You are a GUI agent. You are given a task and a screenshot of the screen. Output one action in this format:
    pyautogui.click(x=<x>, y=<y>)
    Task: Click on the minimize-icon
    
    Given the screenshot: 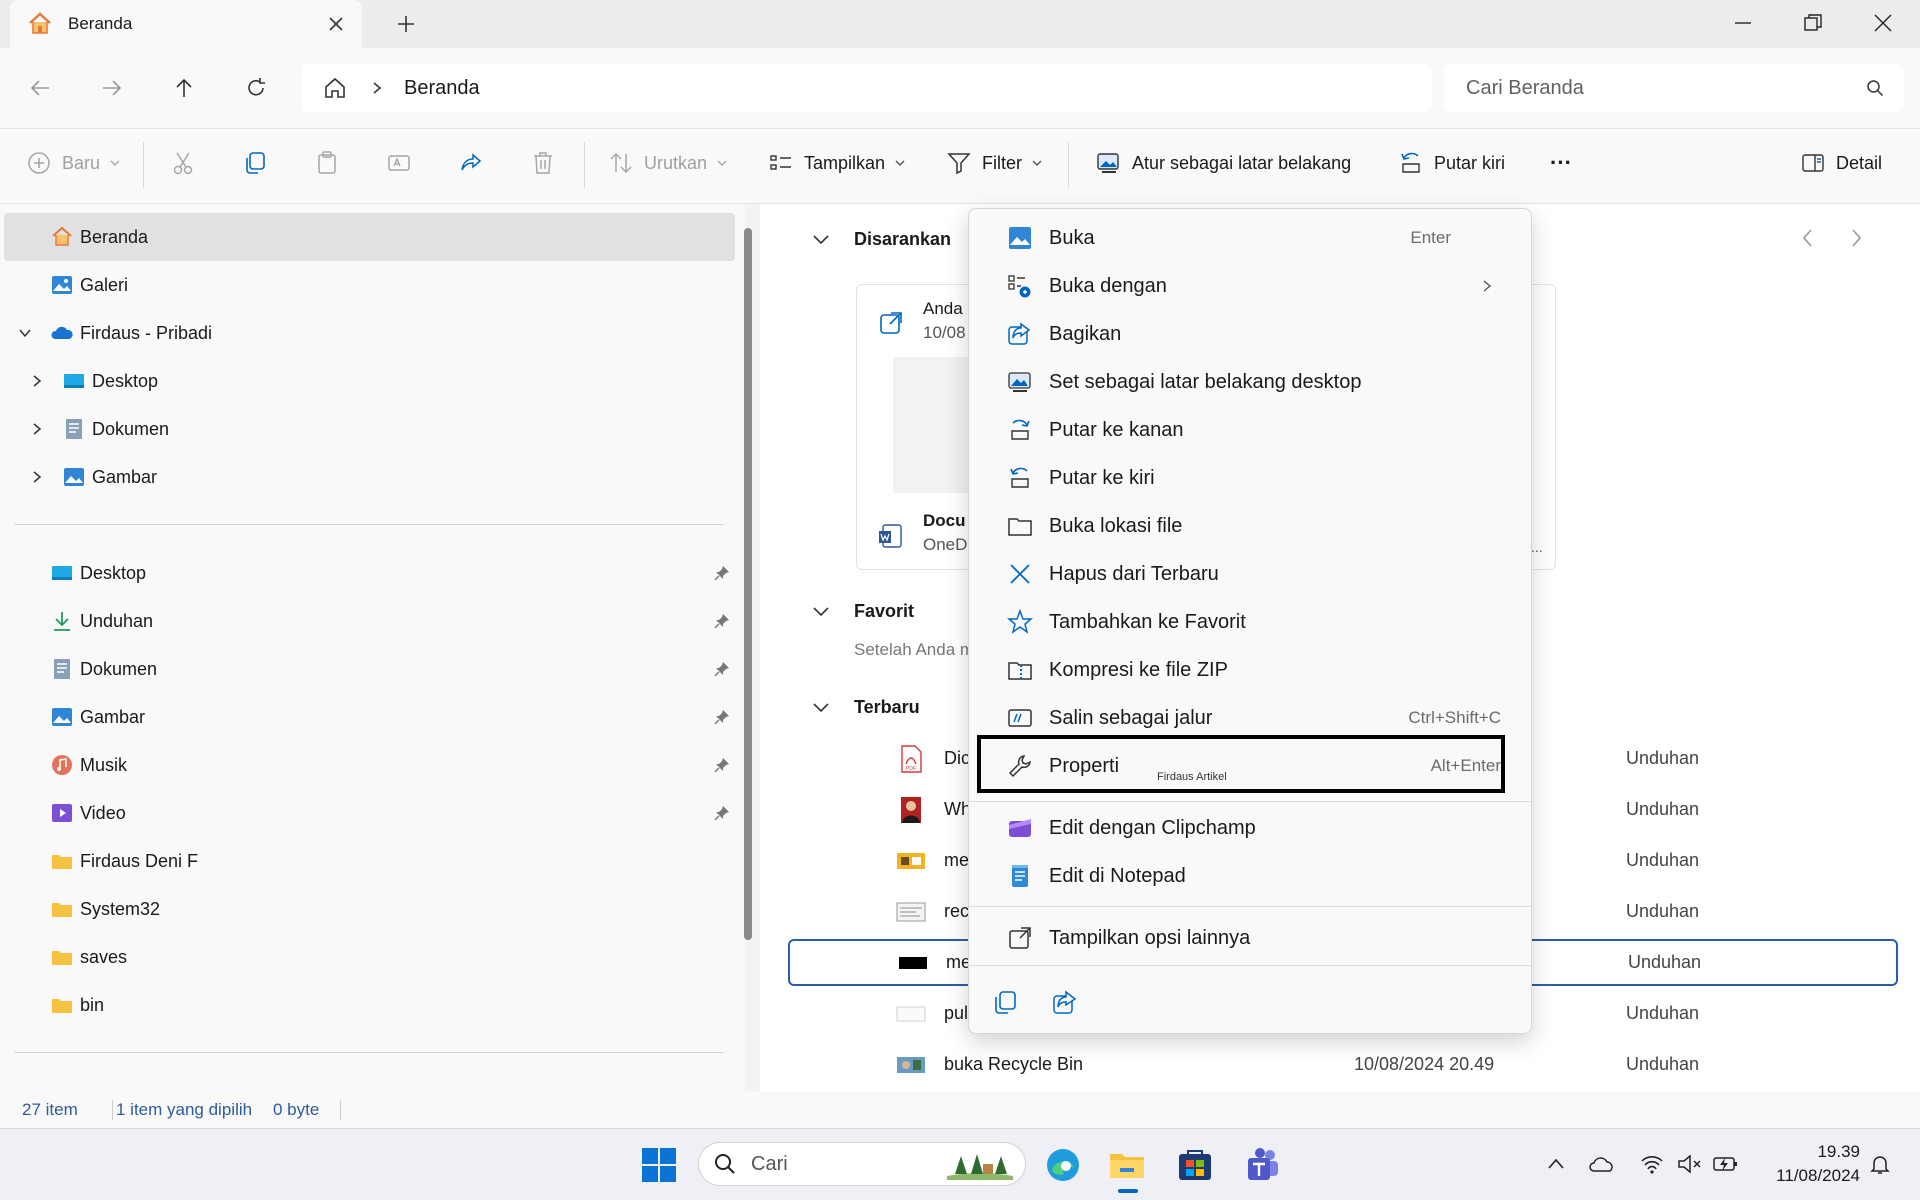 What is the action you would take?
    pyautogui.click(x=1743, y=23)
    